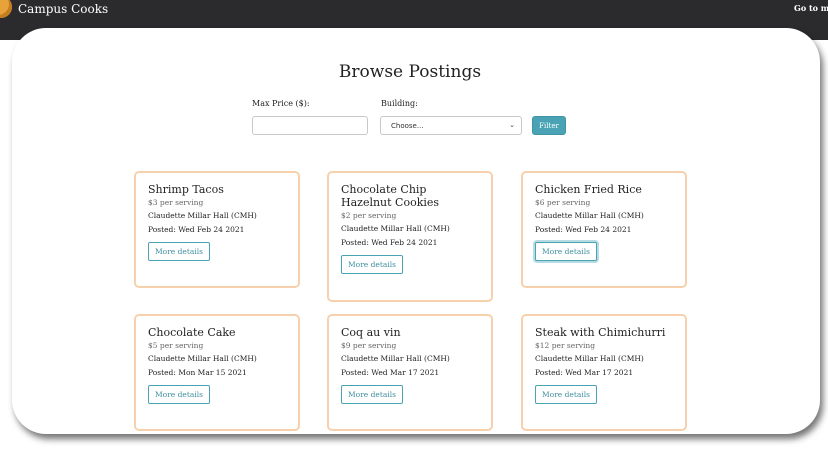 The width and height of the screenshot is (828, 449). What do you see at coordinates (565, 345) in the screenshot?
I see `posting-price: $12 per serving` at bounding box center [565, 345].